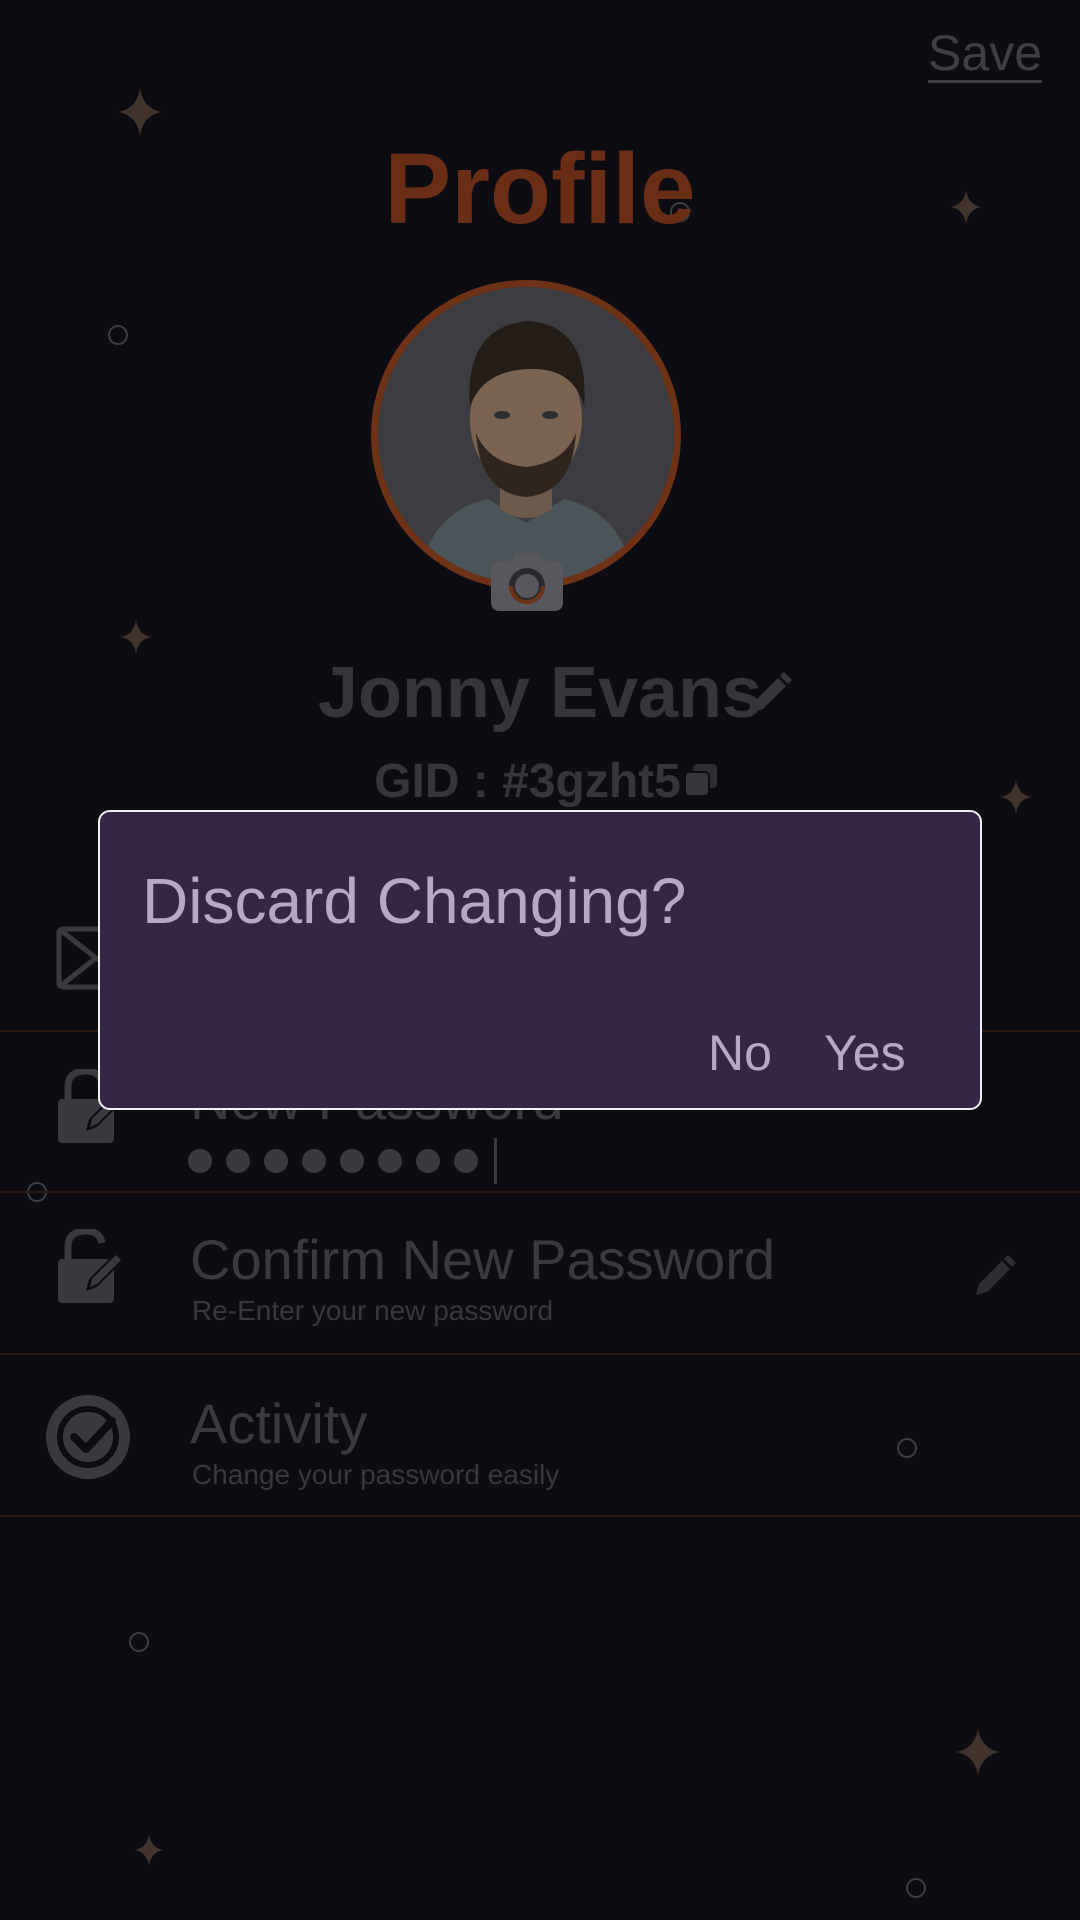  What do you see at coordinates (414, 901) in the screenshot?
I see `dialog-title: Discard Changing?` at bounding box center [414, 901].